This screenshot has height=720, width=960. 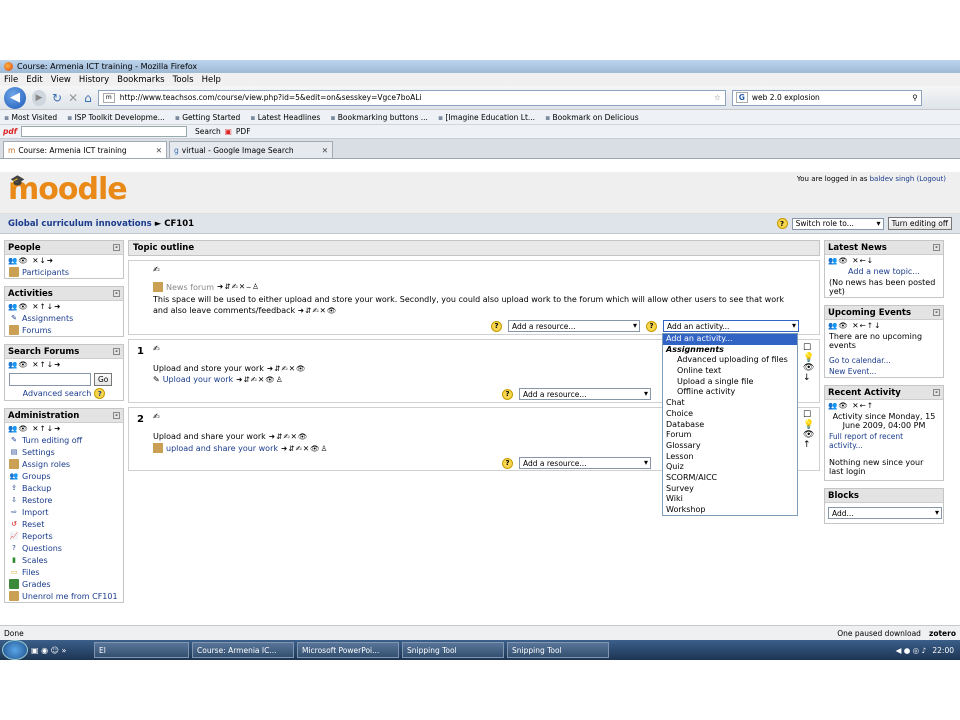 What do you see at coordinates (730, 414) in the screenshot?
I see `dropdown-option: Choice` at bounding box center [730, 414].